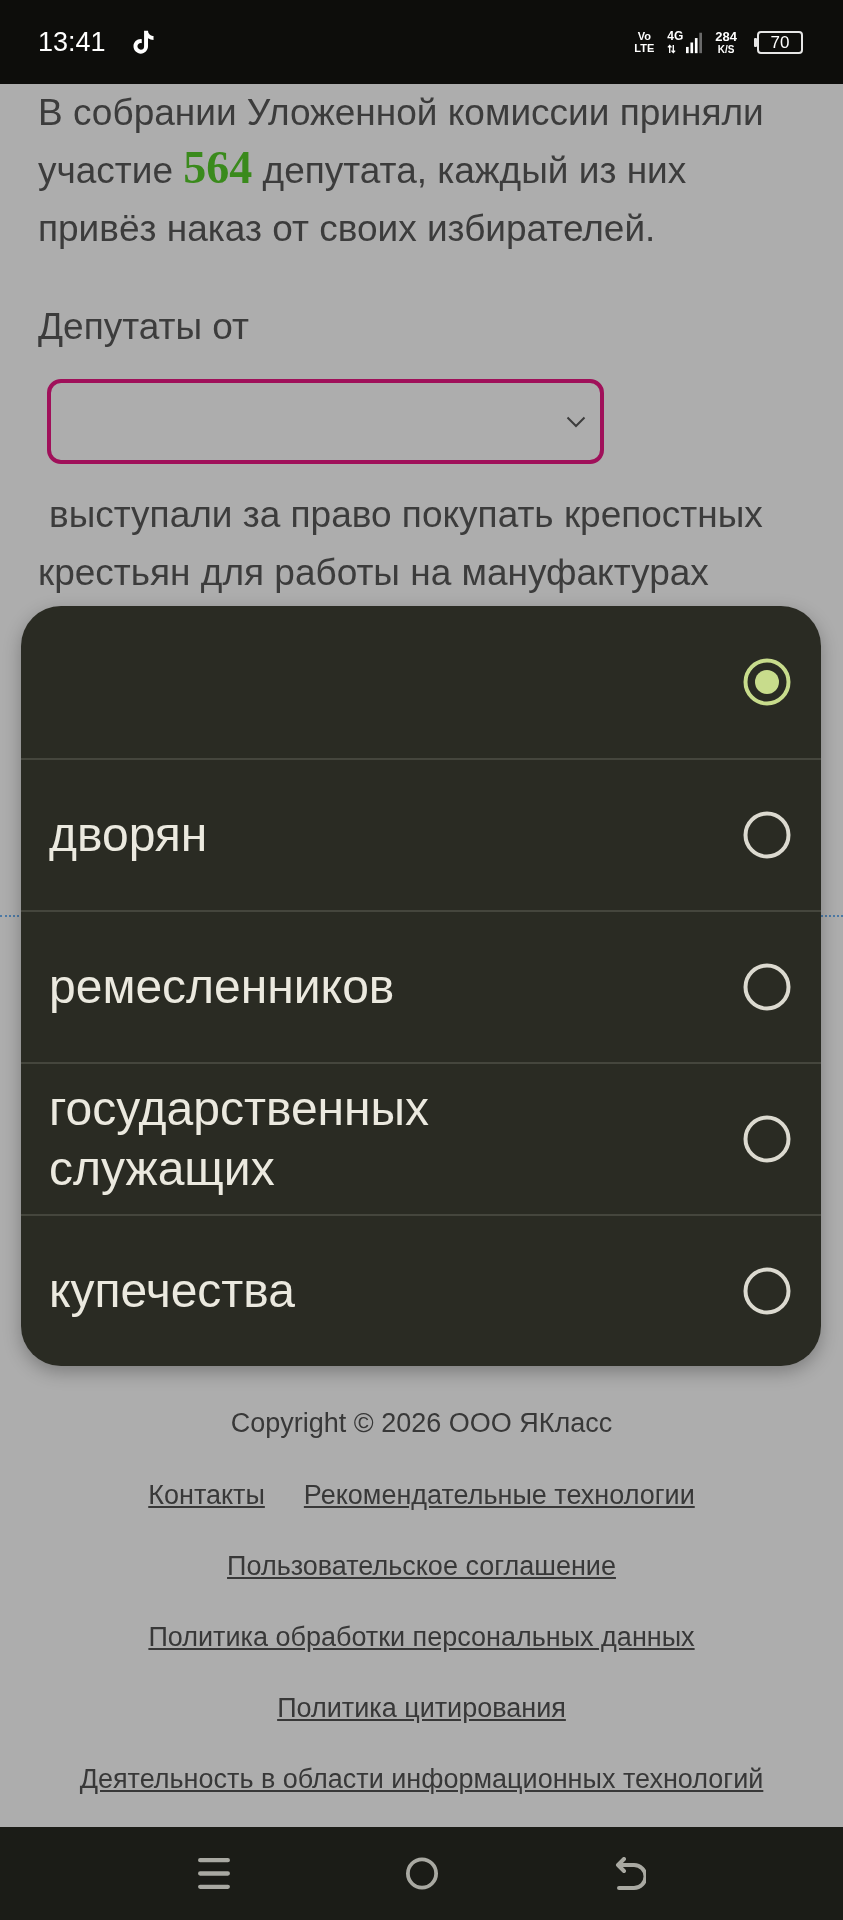 This screenshot has height=1920, width=843. Describe the element at coordinates (778, 42) in the screenshot. I see `battery-indicator: 70` at that location.